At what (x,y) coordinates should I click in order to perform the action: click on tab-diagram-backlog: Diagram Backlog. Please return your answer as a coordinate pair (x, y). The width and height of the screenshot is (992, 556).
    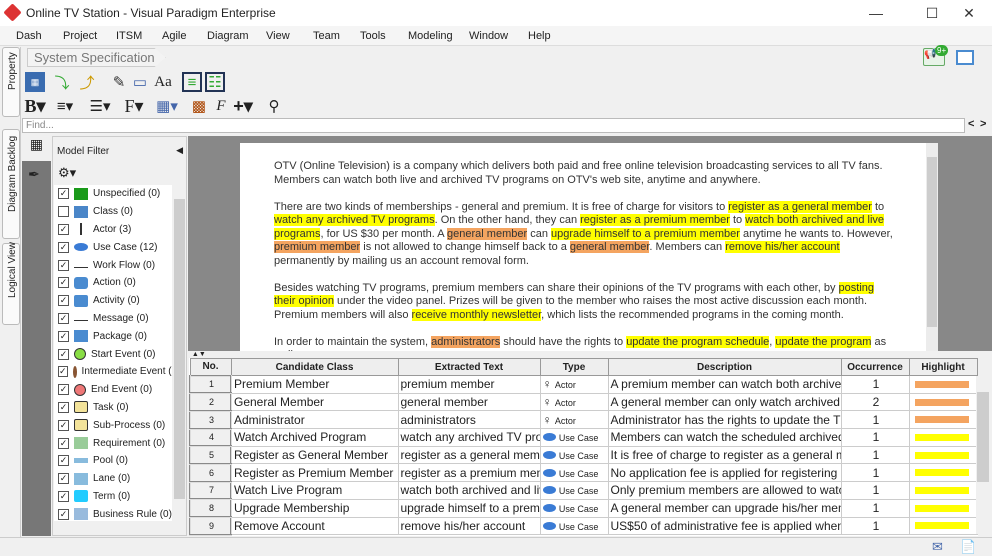
    Looking at the image, I should click on (11, 184).